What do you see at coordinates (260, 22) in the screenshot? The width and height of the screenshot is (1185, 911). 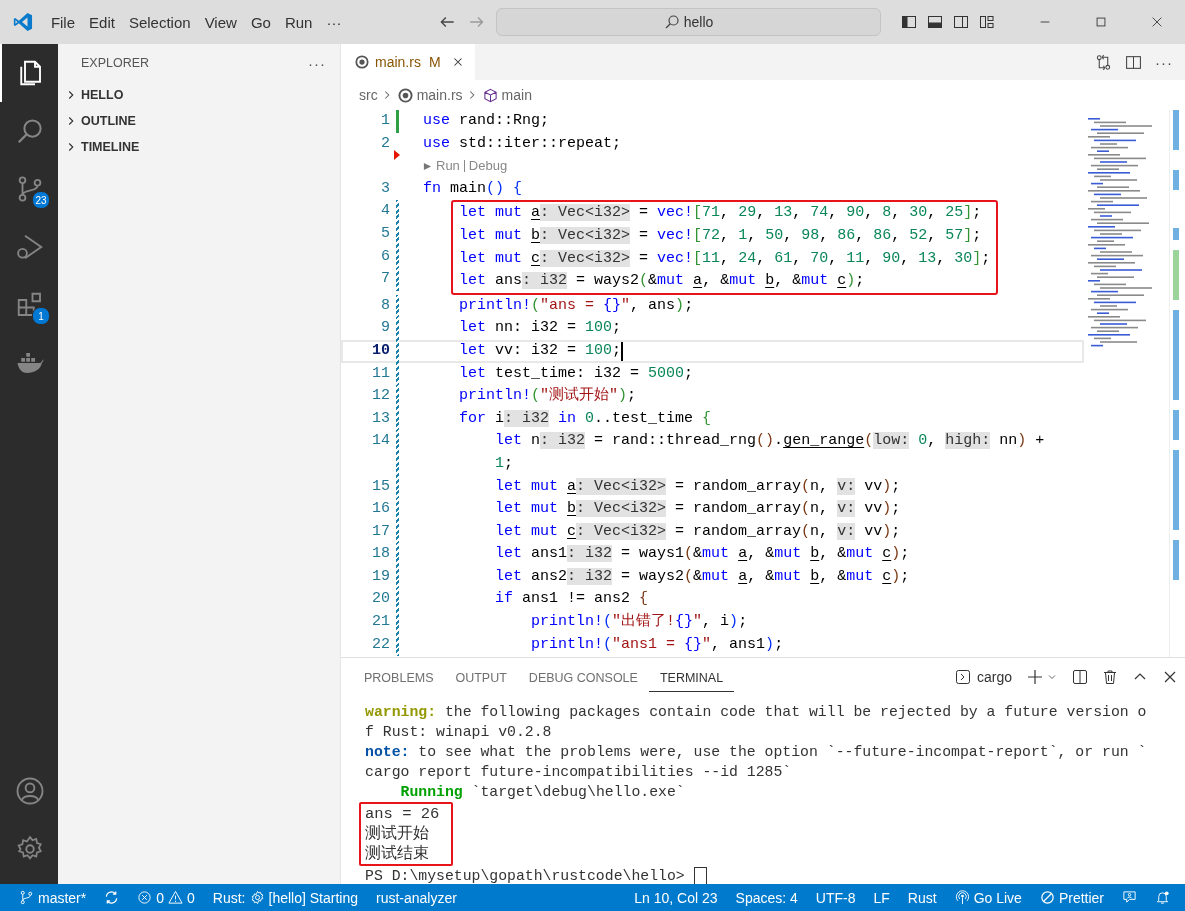 I see `menu-item: Go` at bounding box center [260, 22].